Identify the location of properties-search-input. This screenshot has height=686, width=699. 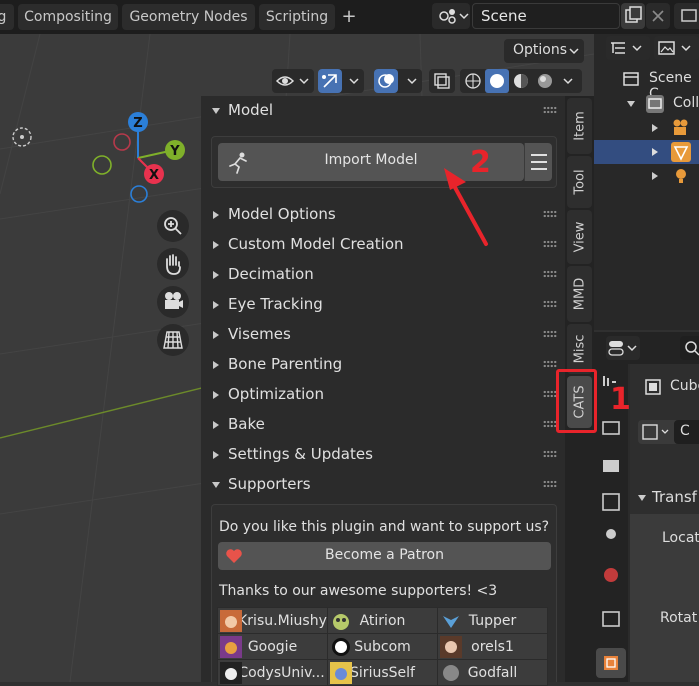
(689, 348).